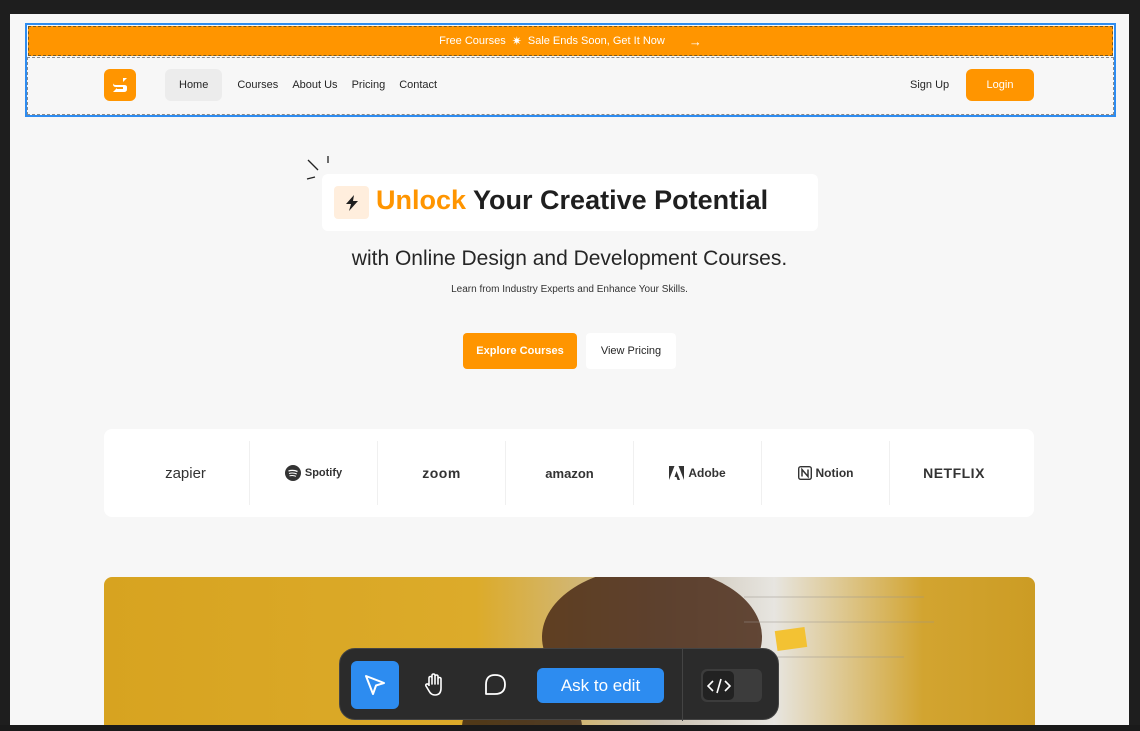 The image size is (1140, 731). Describe the element at coordinates (804, 473) in the screenshot. I see `notion-icon` at that location.